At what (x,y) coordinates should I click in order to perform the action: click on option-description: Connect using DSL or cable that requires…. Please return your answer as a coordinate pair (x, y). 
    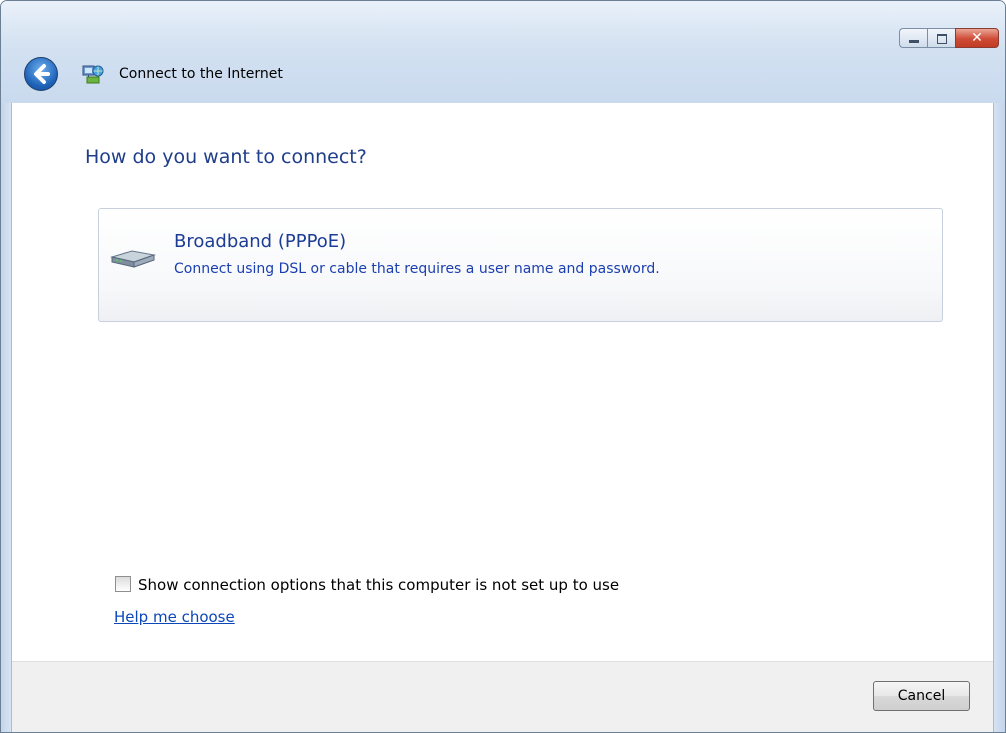
    Looking at the image, I should click on (417, 269).